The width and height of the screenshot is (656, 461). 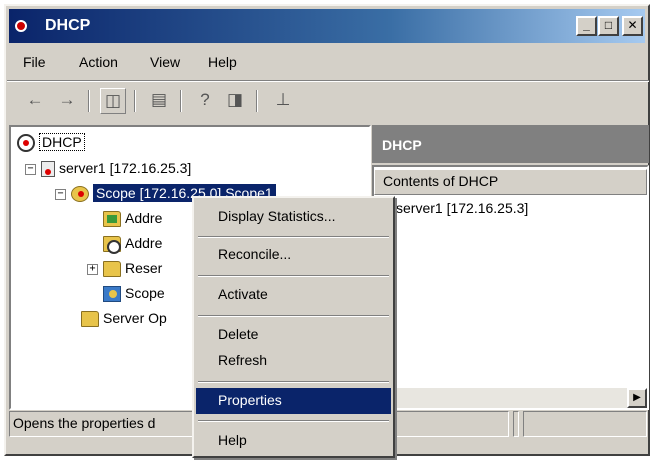 I want to click on tree-item-server: − server1 [172.16.25.3], so click(x=108, y=168).